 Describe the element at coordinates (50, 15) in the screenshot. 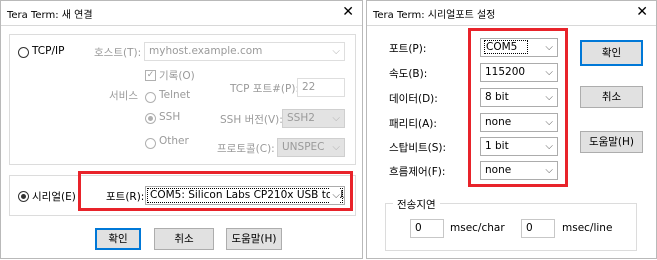

I see `dialog-title: Tera Term: 새 연결` at that location.